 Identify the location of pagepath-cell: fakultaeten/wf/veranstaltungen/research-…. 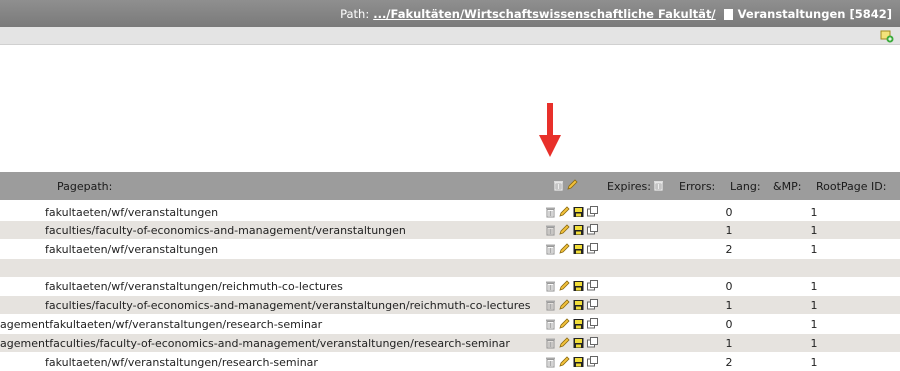
(181, 362).